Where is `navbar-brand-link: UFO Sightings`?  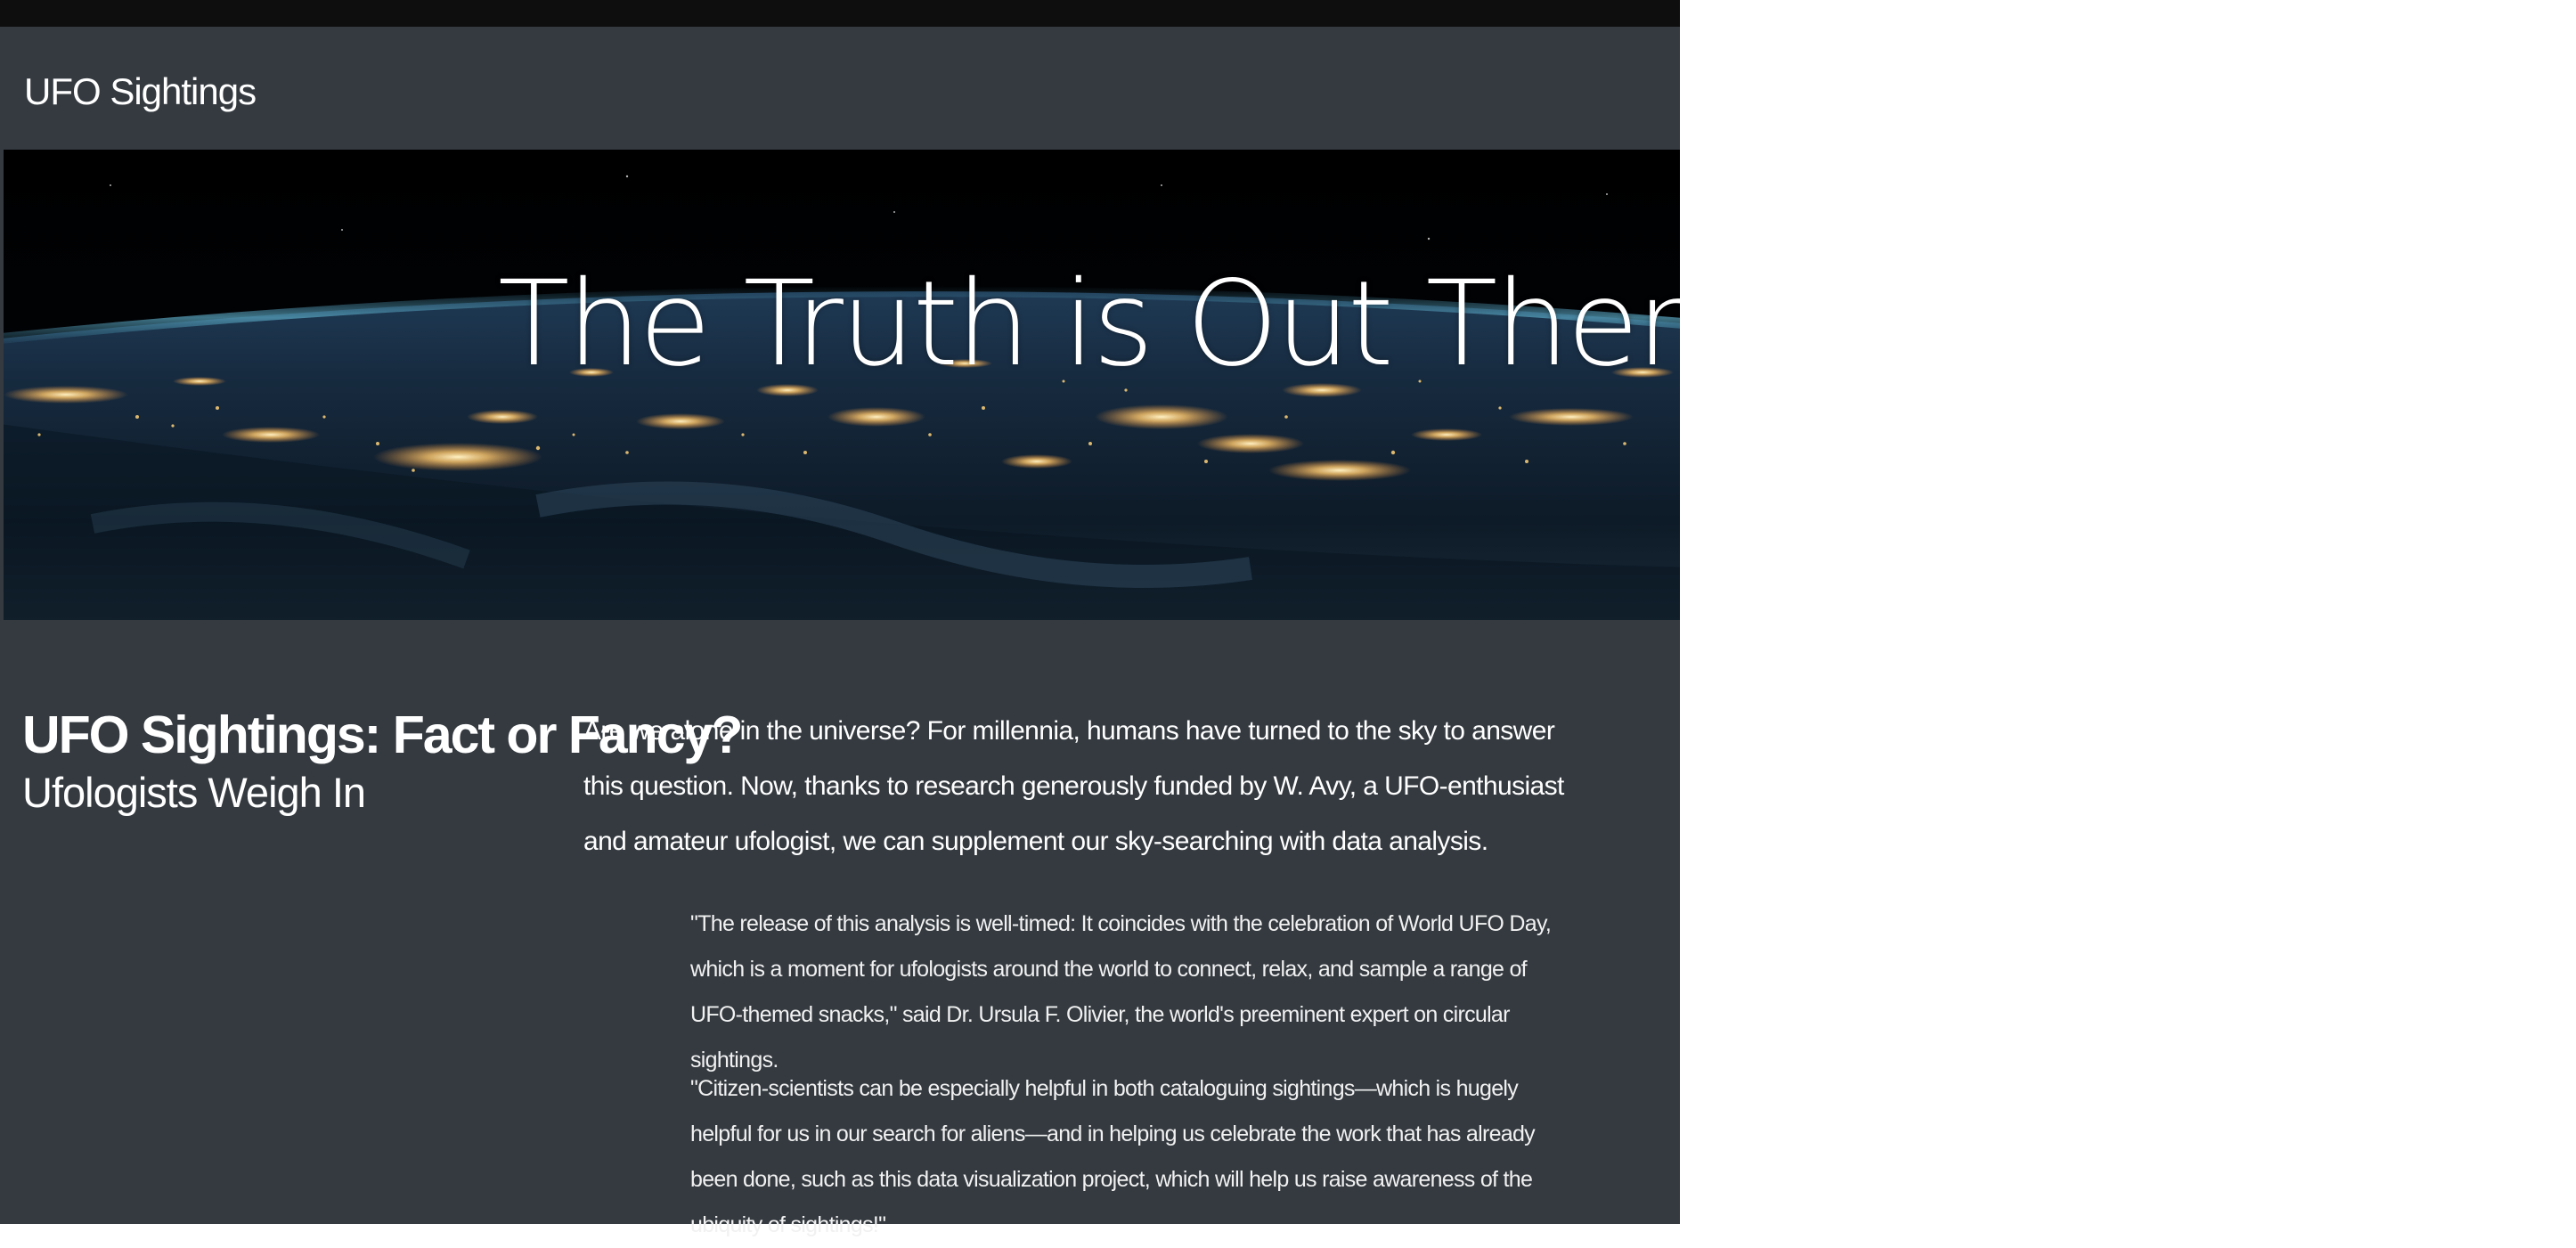
navbar-brand-link: UFO Sightings is located at coordinates (141, 91).